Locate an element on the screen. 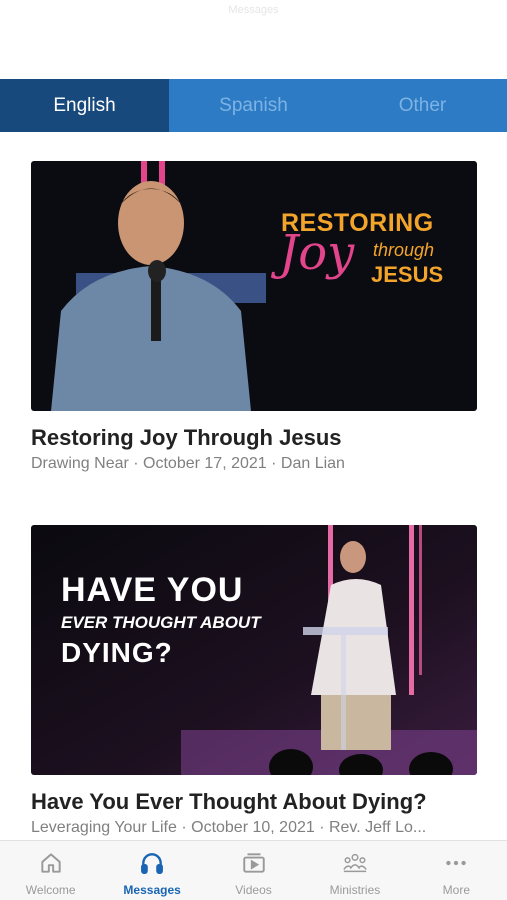  tab-english: English is located at coordinates (84, 105).